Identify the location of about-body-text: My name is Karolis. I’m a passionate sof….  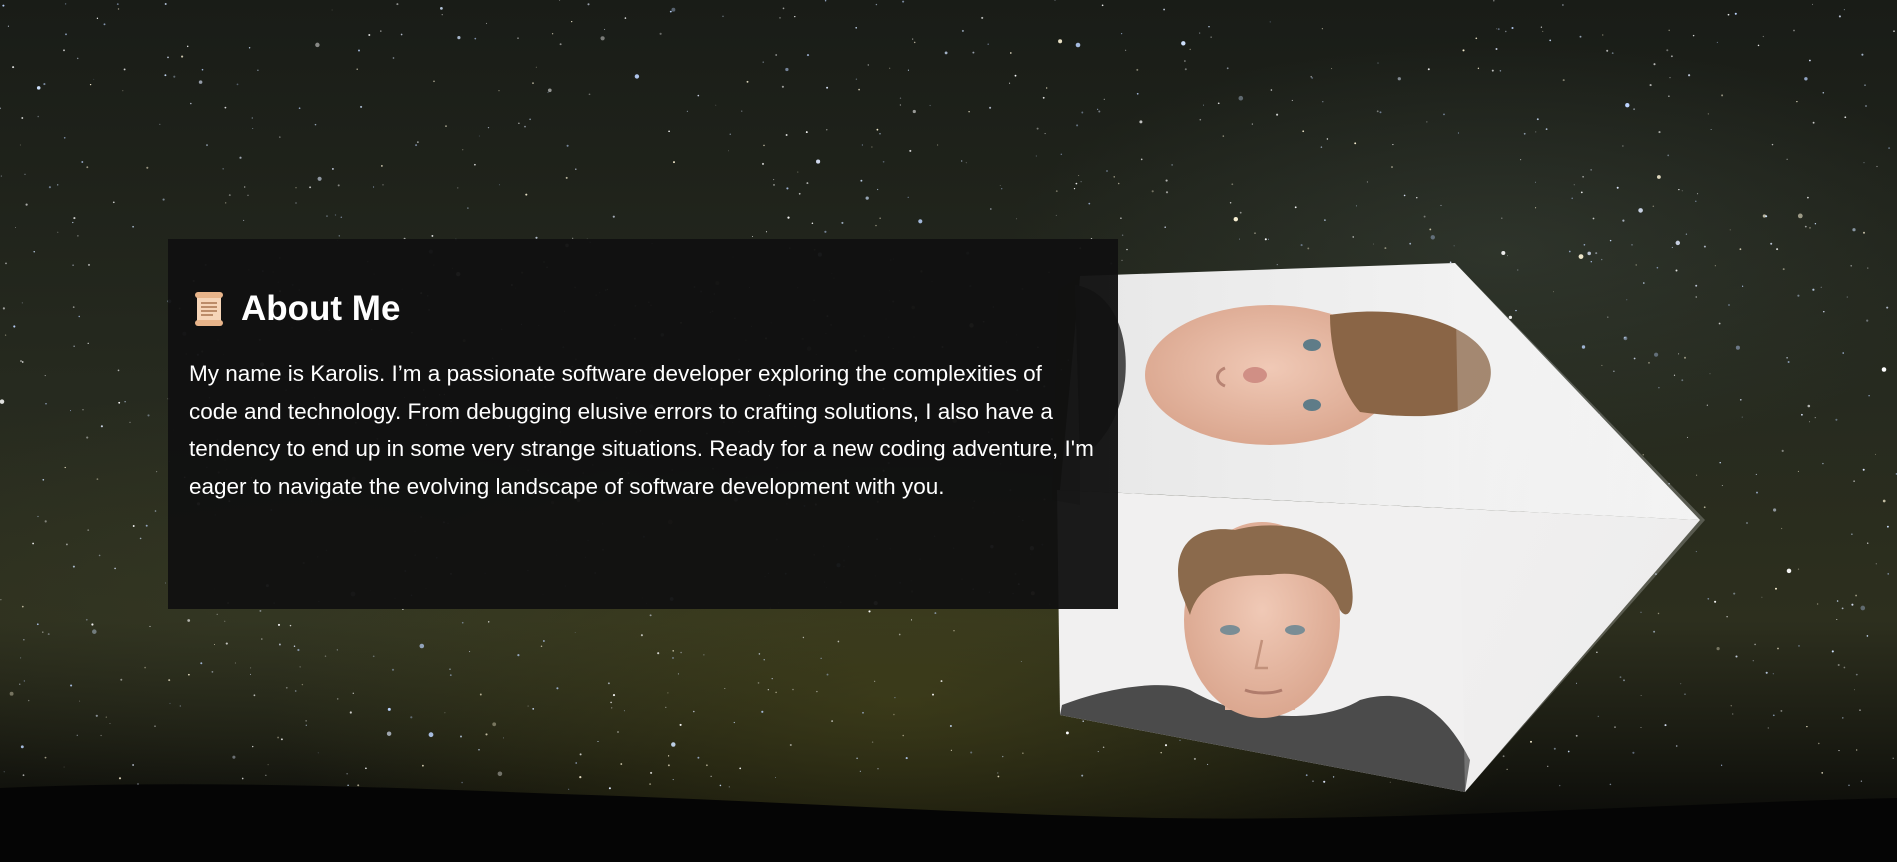
(641, 430).